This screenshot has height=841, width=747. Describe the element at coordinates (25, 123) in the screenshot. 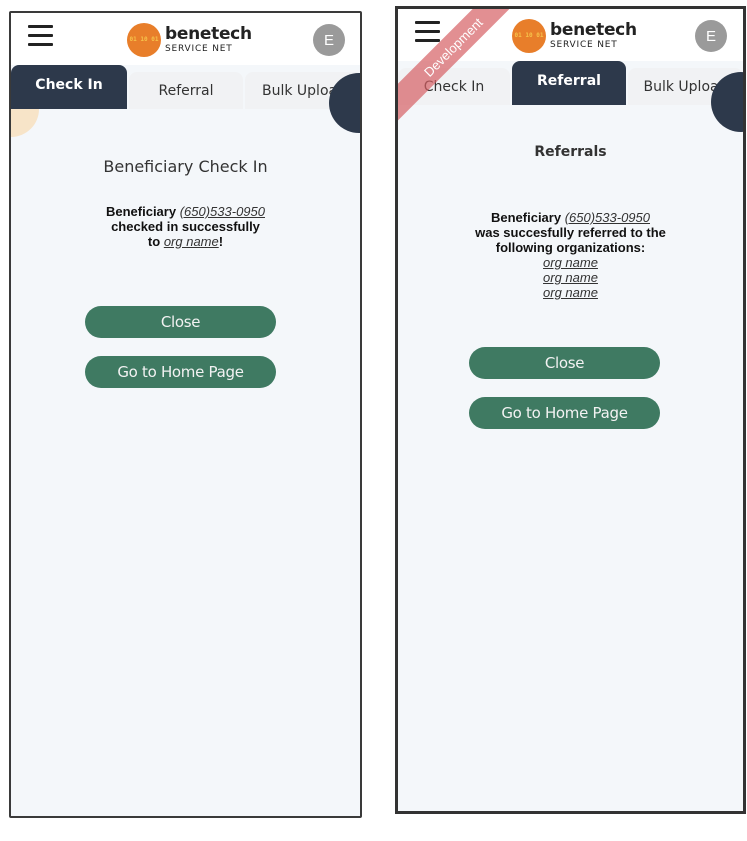

I see `decorative-accent` at that location.